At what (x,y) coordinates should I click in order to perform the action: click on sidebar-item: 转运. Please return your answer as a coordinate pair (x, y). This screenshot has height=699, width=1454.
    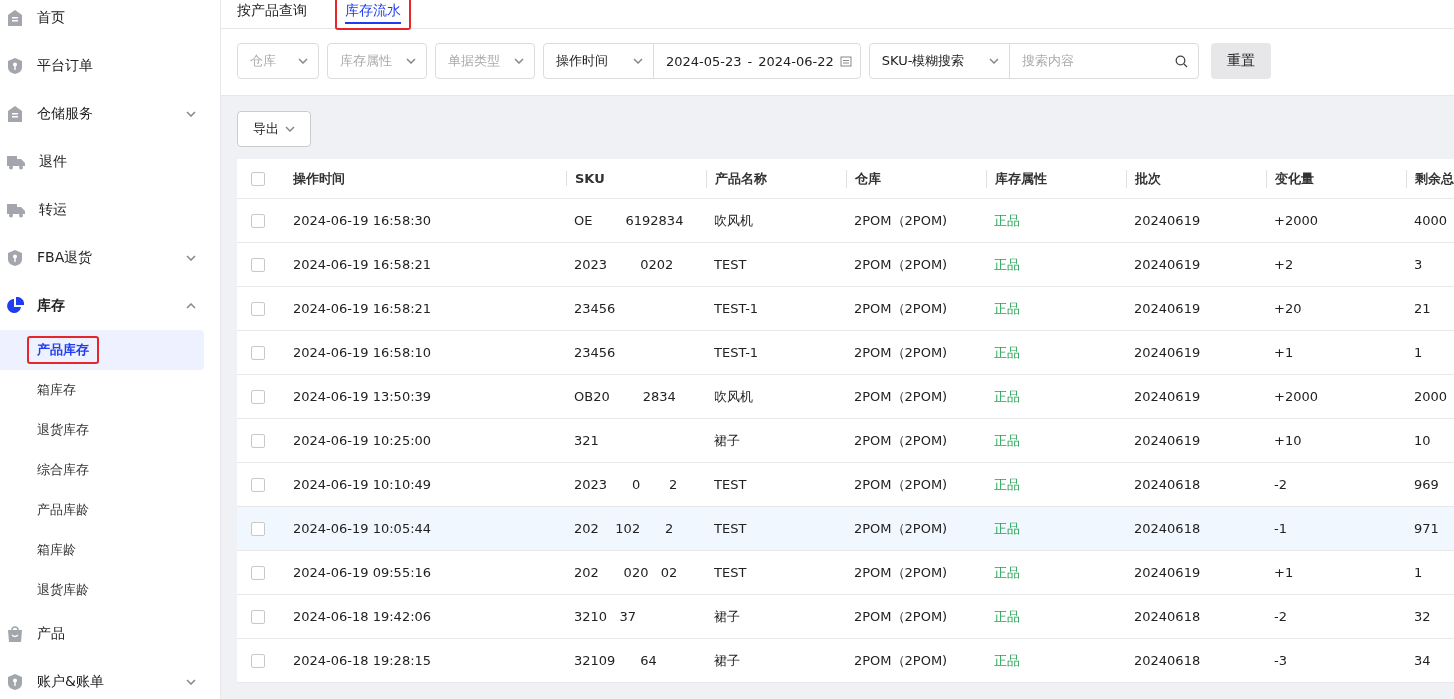
    Looking at the image, I should click on (110, 210).